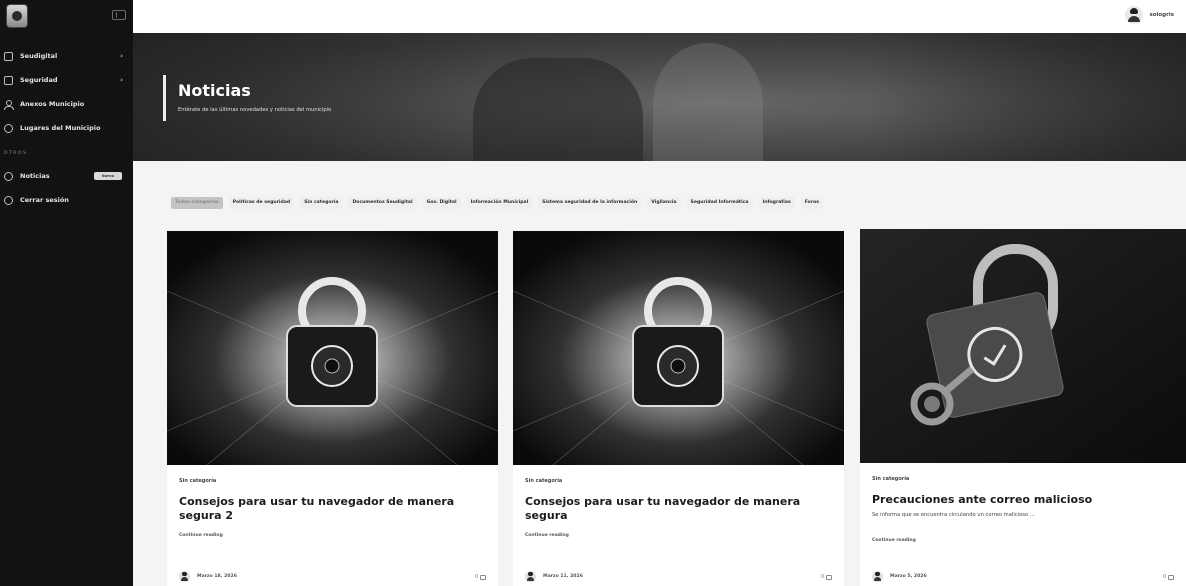 The width and height of the screenshot is (1186, 586). What do you see at coordinates (8, 176) in the screenshot?
I see `news-icon` at bounding box center [8, 176].